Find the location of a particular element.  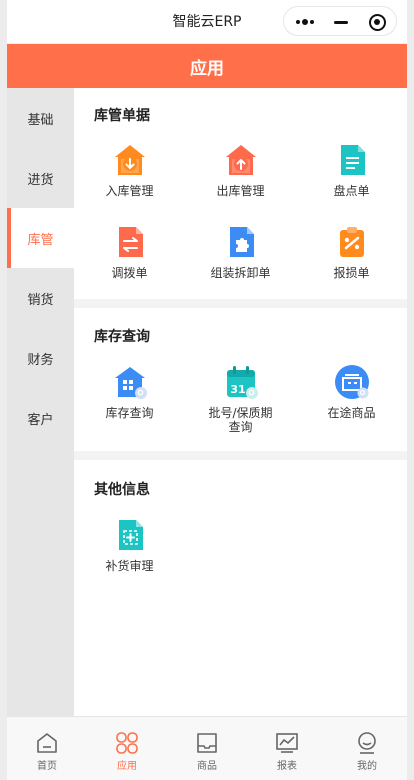

sidebar-item-label: 库管 is located at coordinates (40, 240).